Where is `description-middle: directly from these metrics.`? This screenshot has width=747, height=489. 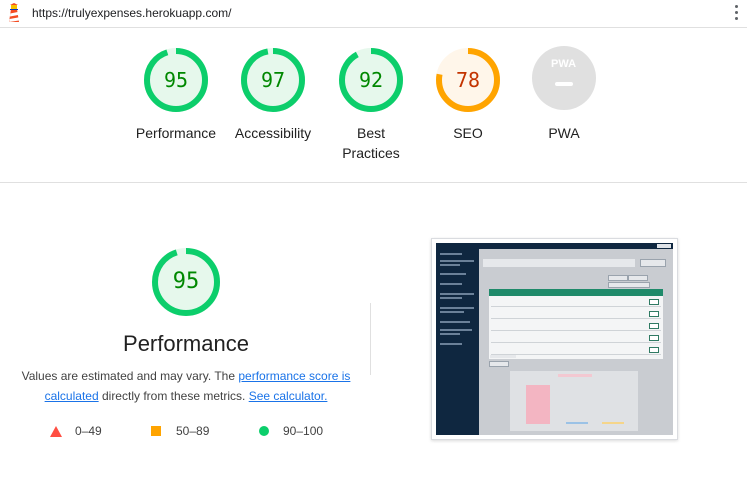
description-middle: directly from these metrics. is located at coordinates (173, 396).